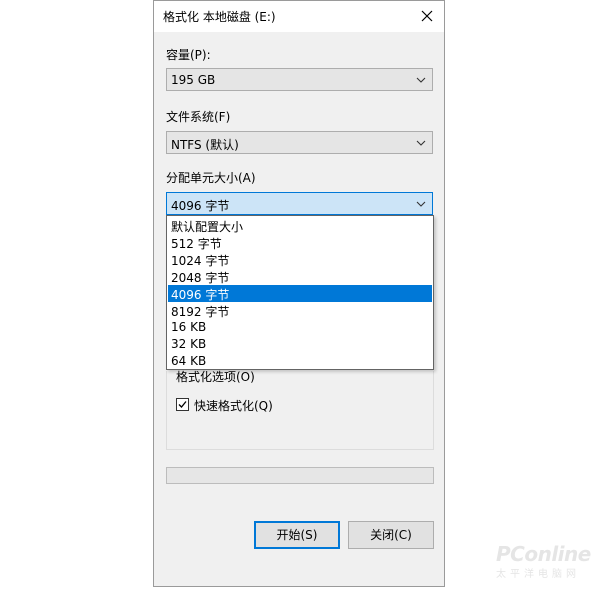 The image size is (600, 596). I want to click on close-icon, so click(427, 16).